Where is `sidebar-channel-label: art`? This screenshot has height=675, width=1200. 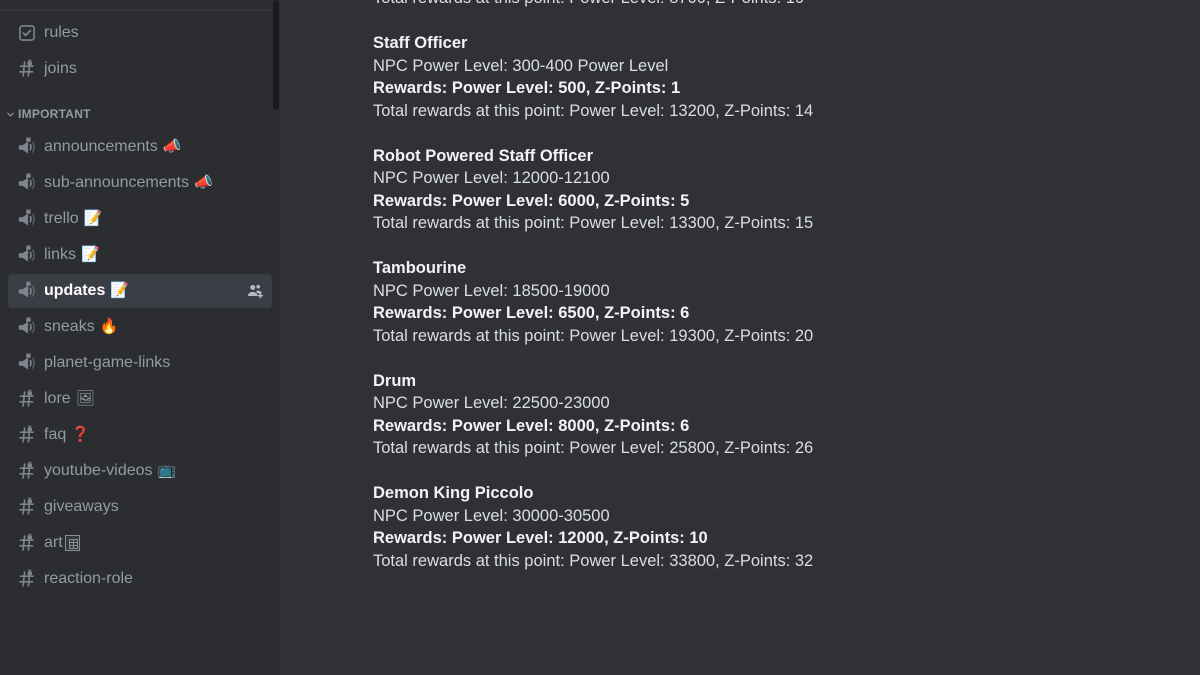 sidebar-channel-label: art is located at coordinates (53, 542).